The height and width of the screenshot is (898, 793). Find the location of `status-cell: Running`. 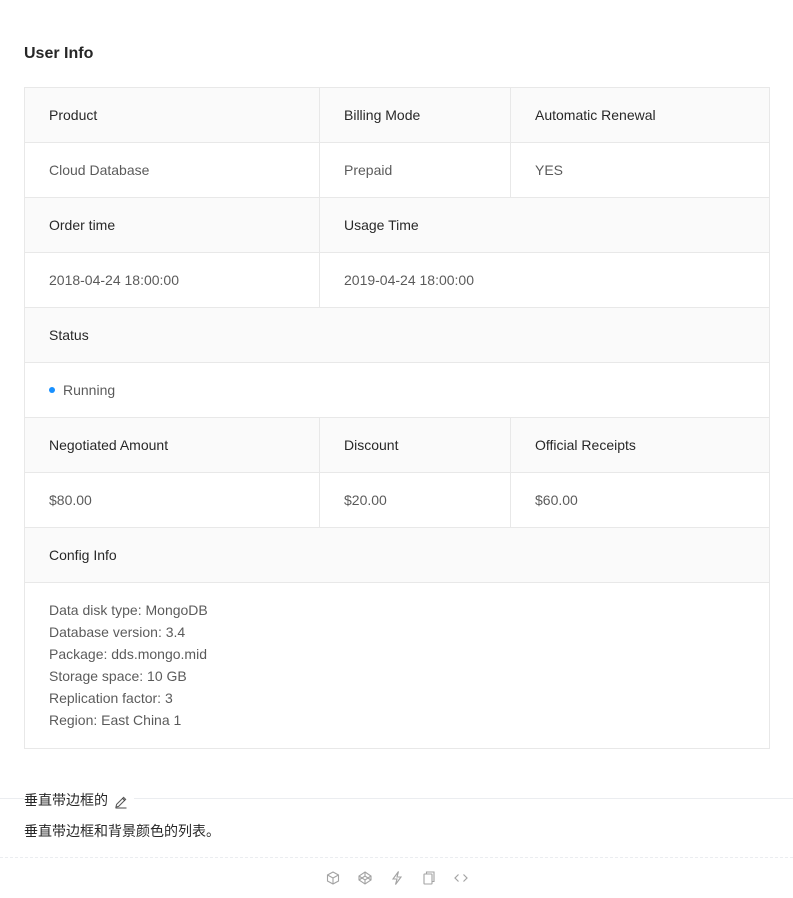

status-cell: Running is located at coordinates (397, 390).